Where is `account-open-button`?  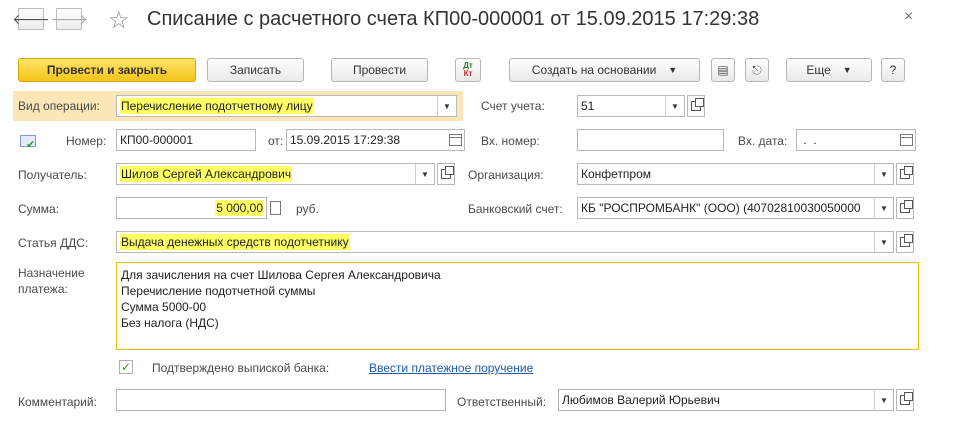
account-open-button is located at coordinates (696, 106).